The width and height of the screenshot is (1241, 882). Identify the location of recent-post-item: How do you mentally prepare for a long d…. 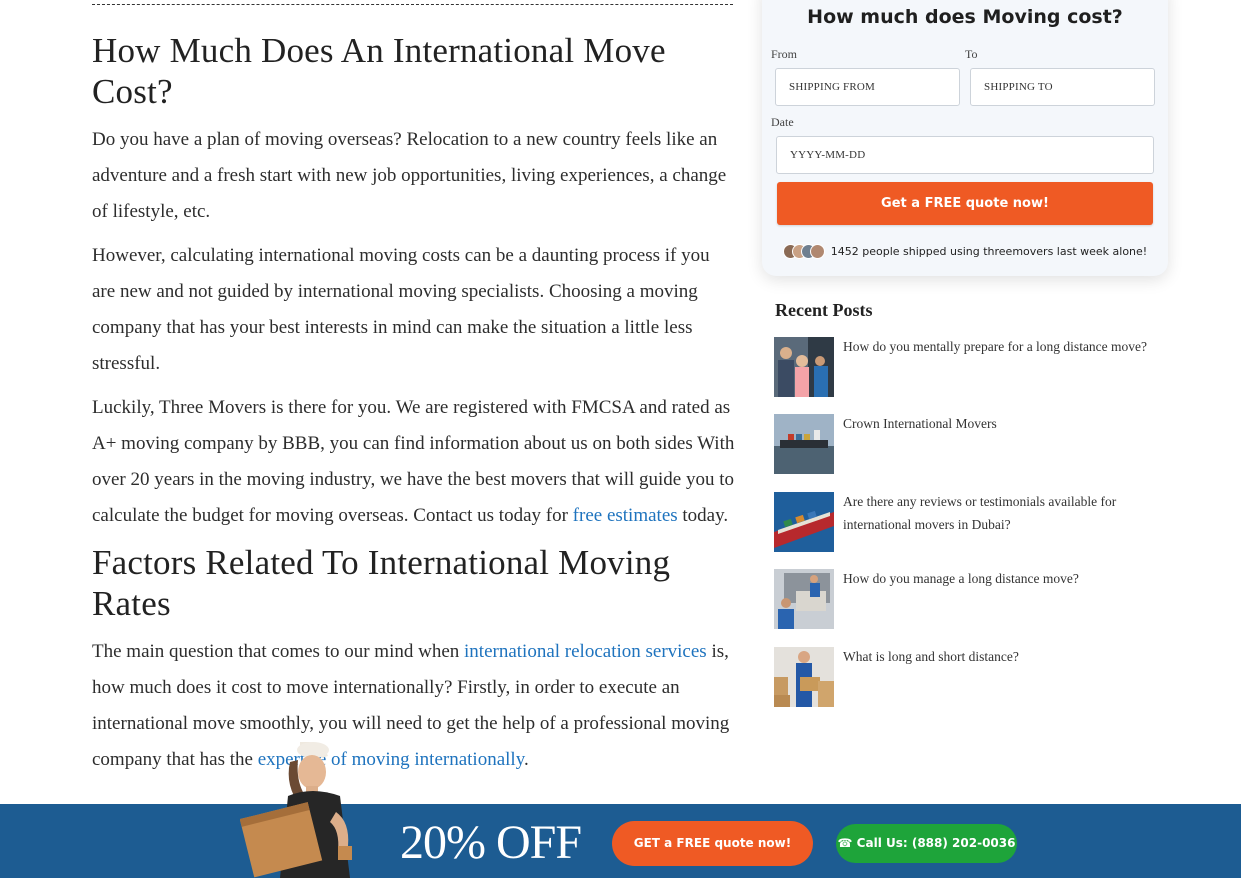
(984, 367).